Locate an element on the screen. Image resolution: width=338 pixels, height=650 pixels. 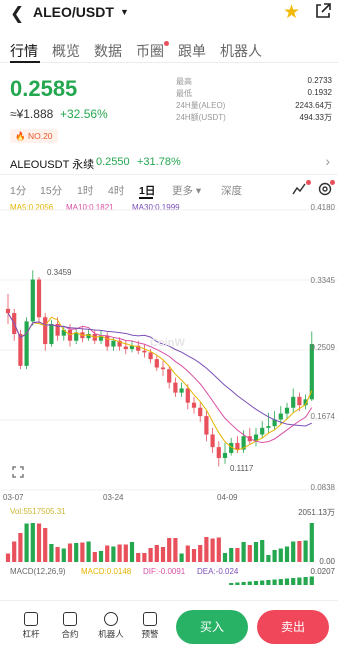
margin-button: 杠杆 is located at coordinates (31, 626).